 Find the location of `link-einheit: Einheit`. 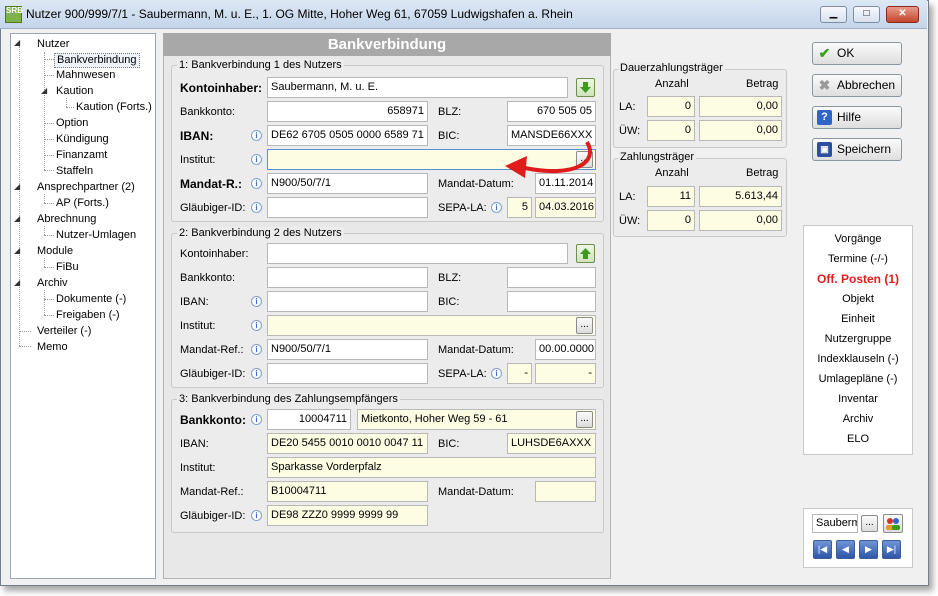

link-einheit: Einheit is located at coordinates (858, 319).